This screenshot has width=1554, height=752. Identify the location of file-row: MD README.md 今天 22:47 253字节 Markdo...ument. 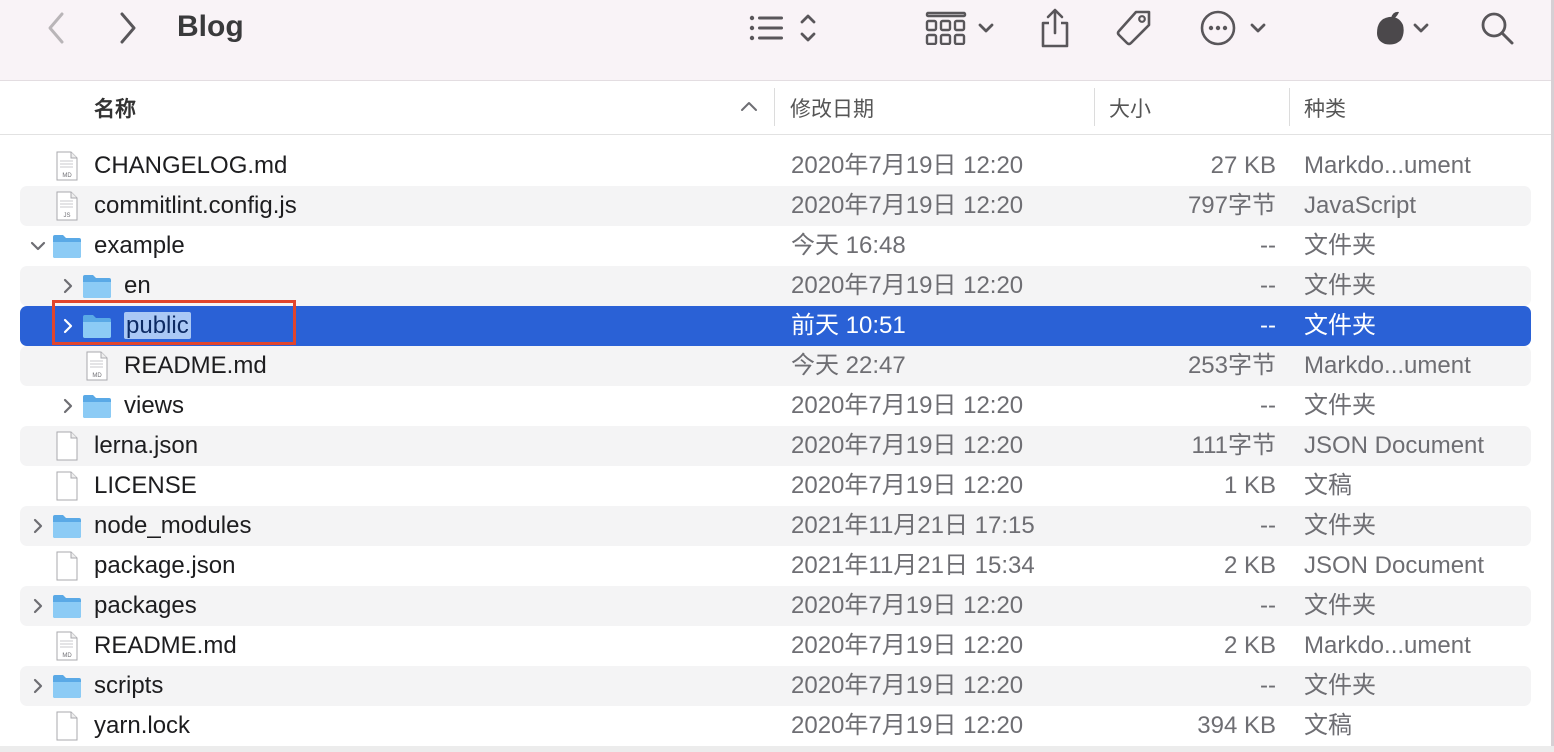
(775, 366).